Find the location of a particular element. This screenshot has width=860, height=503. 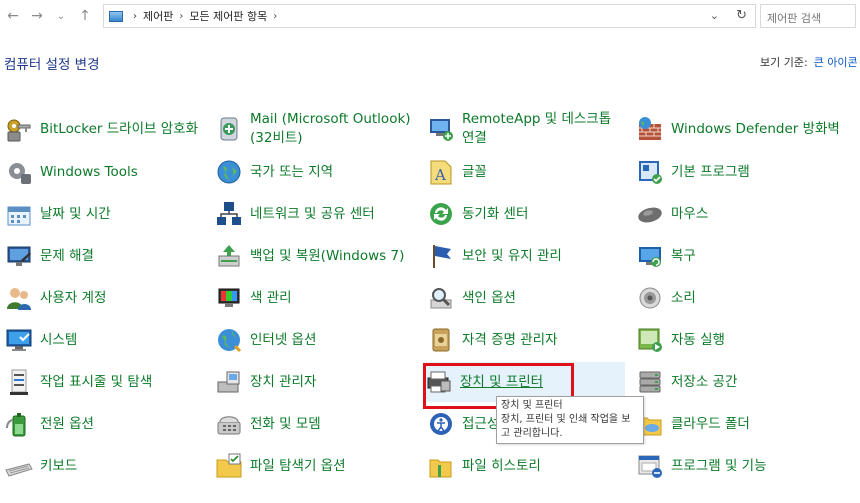

control-panel-item-power-options: 전원 옵션 is located at coordinates (104, 424).